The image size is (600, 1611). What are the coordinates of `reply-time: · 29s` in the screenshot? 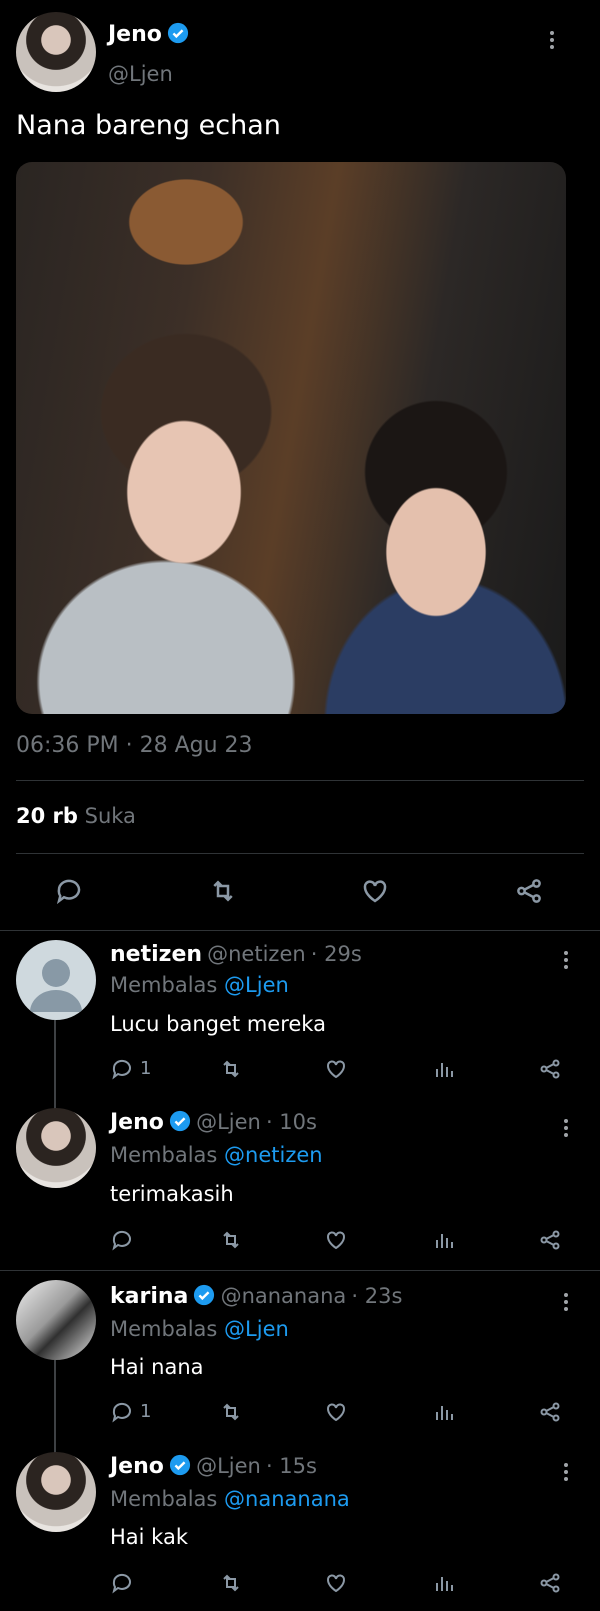 It's located at (336, 954).